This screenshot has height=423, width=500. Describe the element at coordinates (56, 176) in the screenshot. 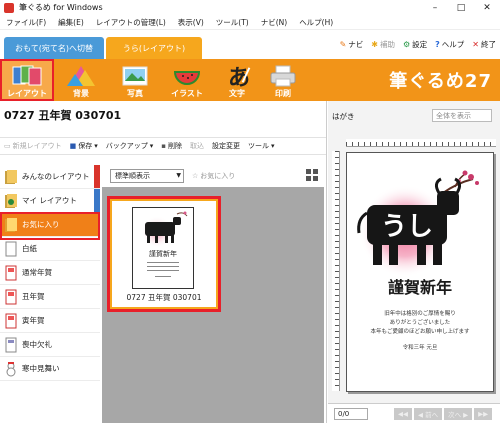

I see `category-label: みんなのレイアウト` at that location.